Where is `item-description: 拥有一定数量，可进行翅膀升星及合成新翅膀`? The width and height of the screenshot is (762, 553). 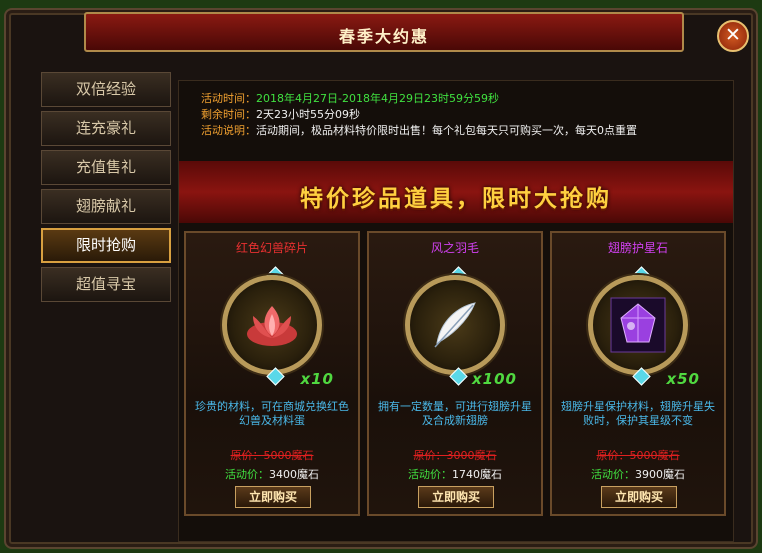
item-description: 拥有一定数量，可进行翅膀升星及合成新翅膀 is located at coordinates (455, 413).